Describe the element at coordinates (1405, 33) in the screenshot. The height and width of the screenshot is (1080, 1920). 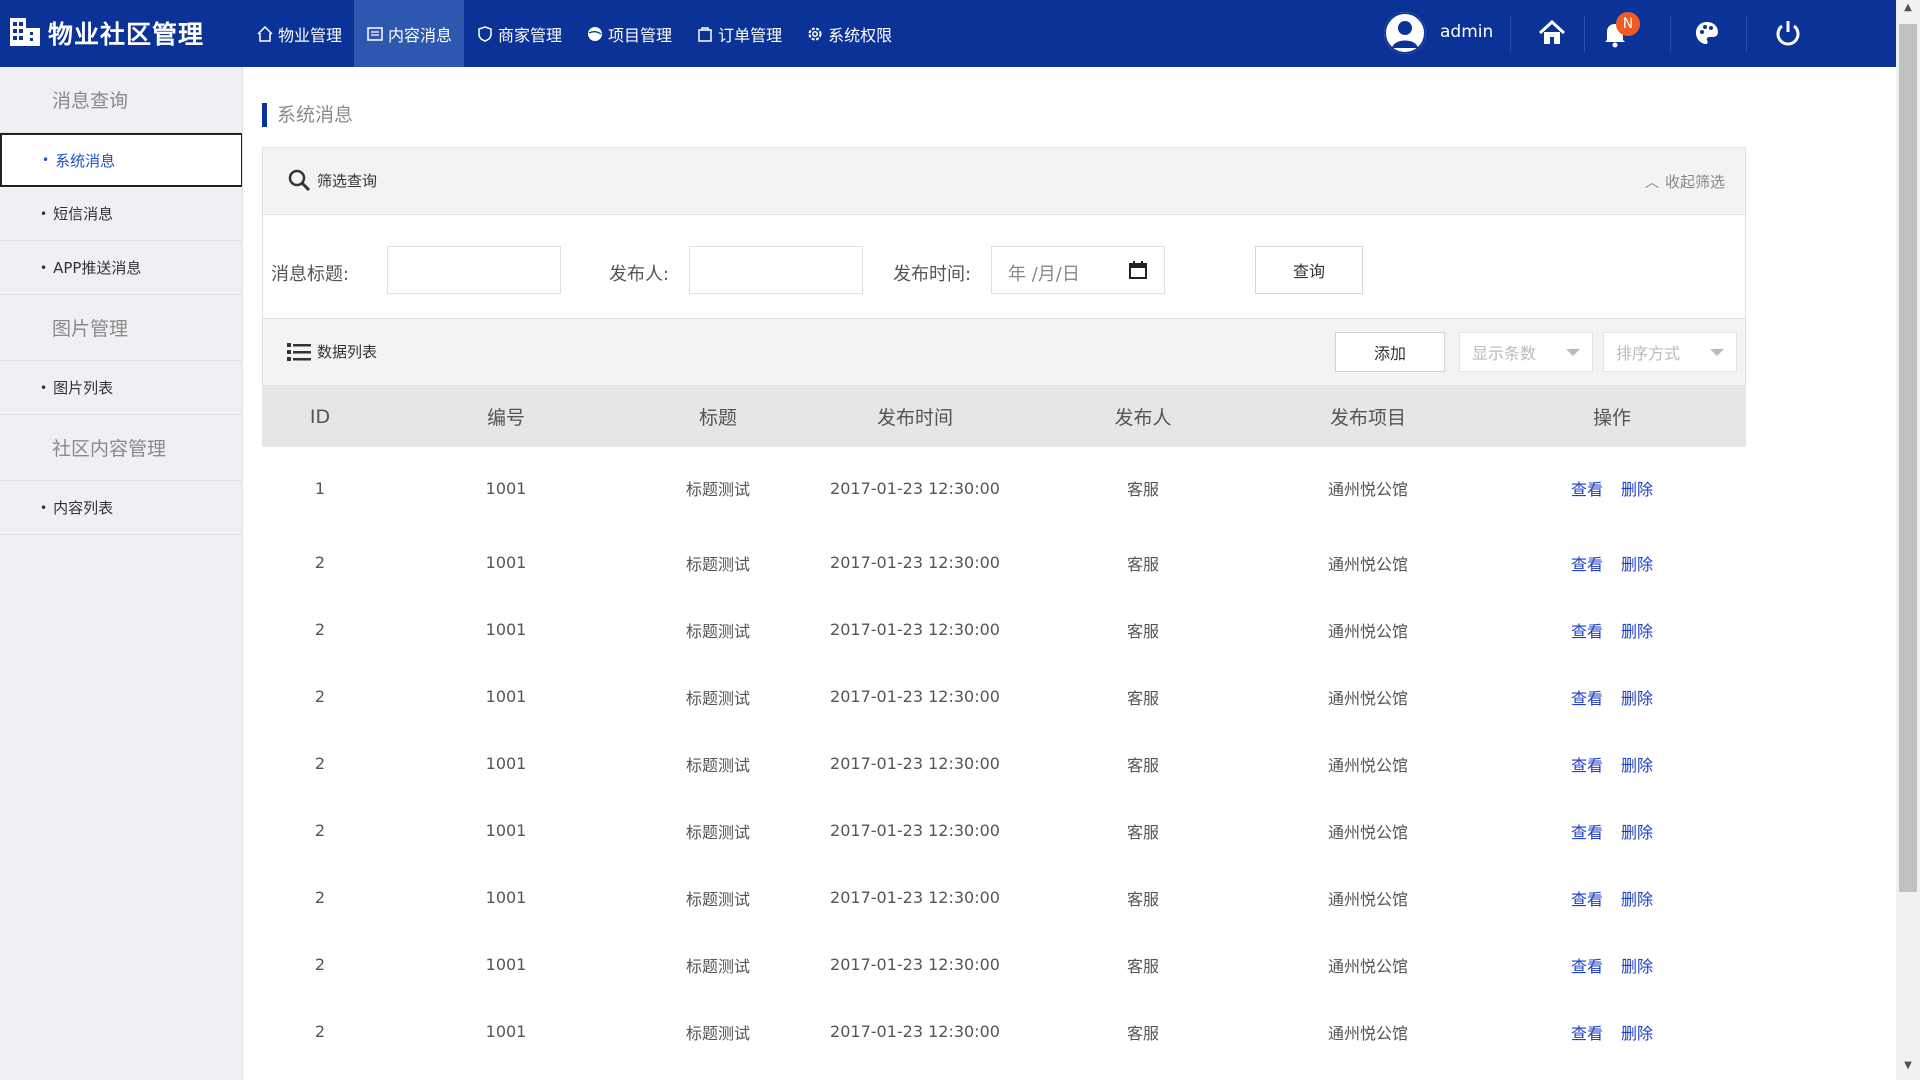
I see `avatar` at that location.